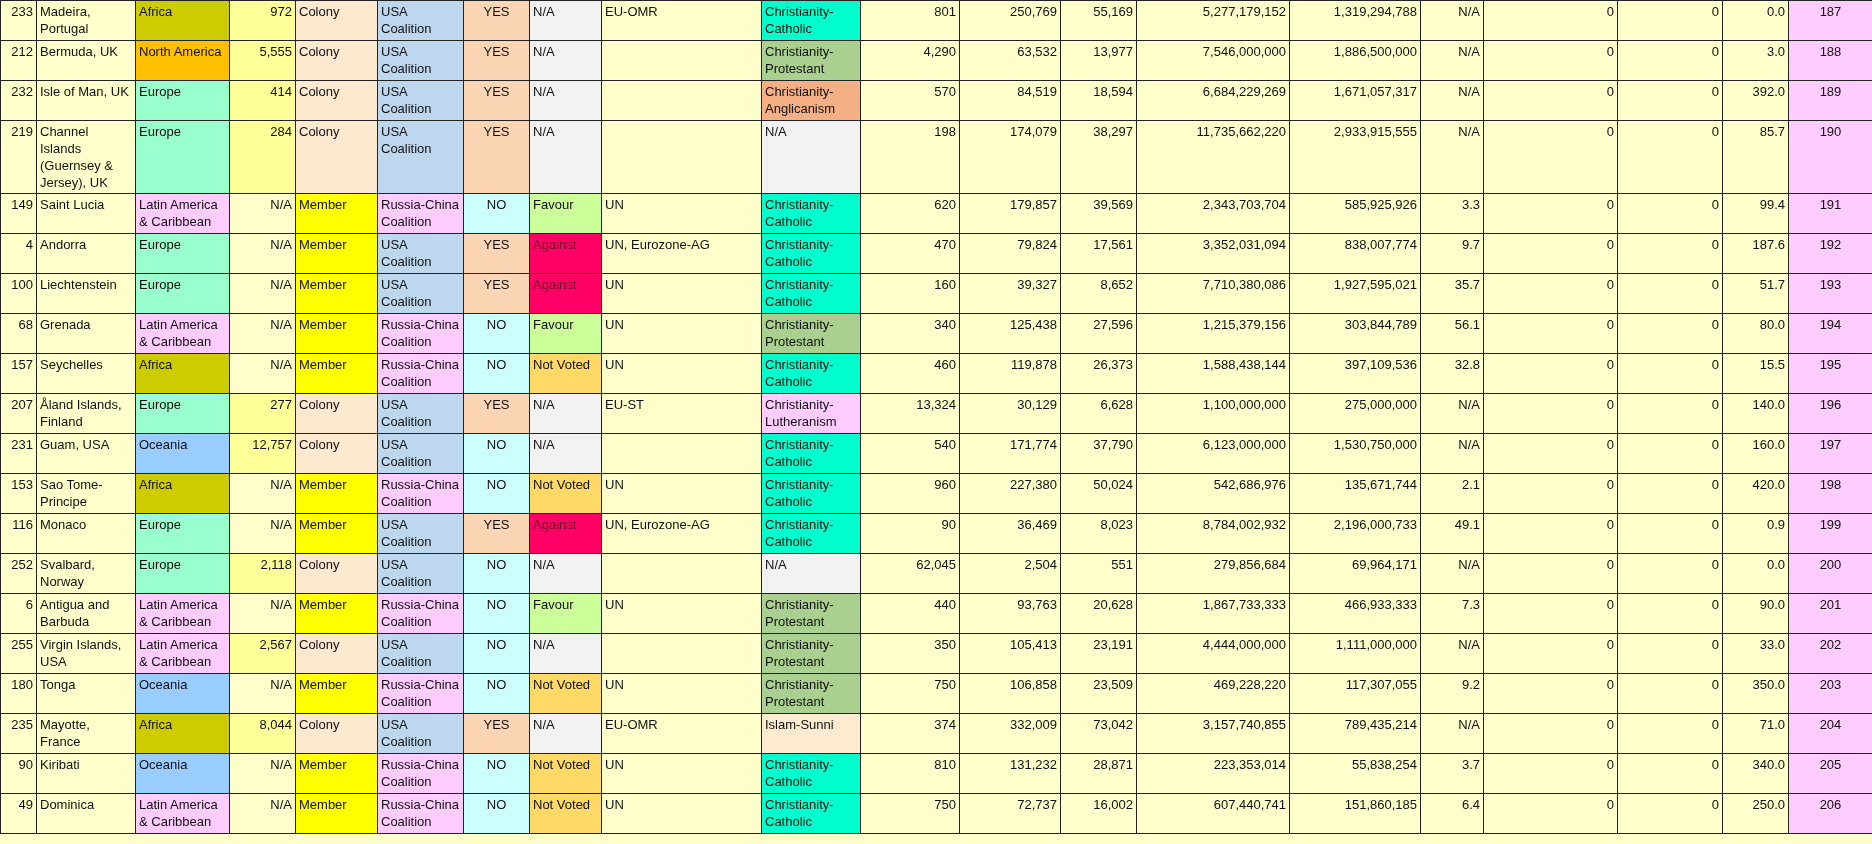  Describe the element at coordinates (1213, 733) in the screenshot. I see `table-cell: 3,157,740,855` at that location.